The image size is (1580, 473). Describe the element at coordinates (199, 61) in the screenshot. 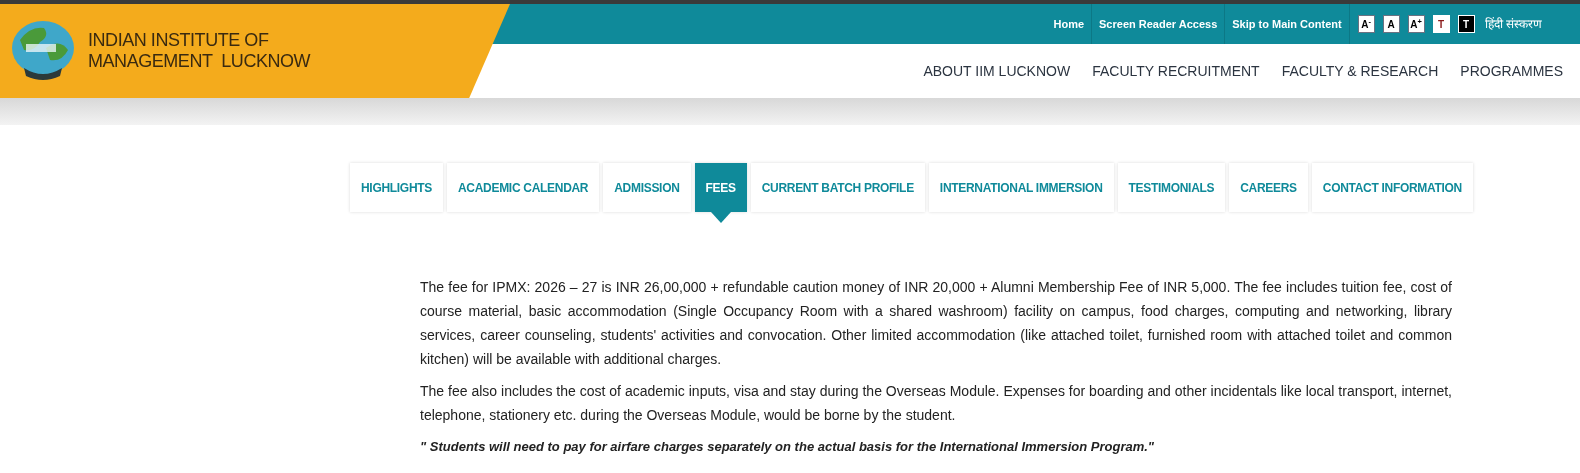

I see `institute-name: MANAGEMENT LUCKNOW` at that location.